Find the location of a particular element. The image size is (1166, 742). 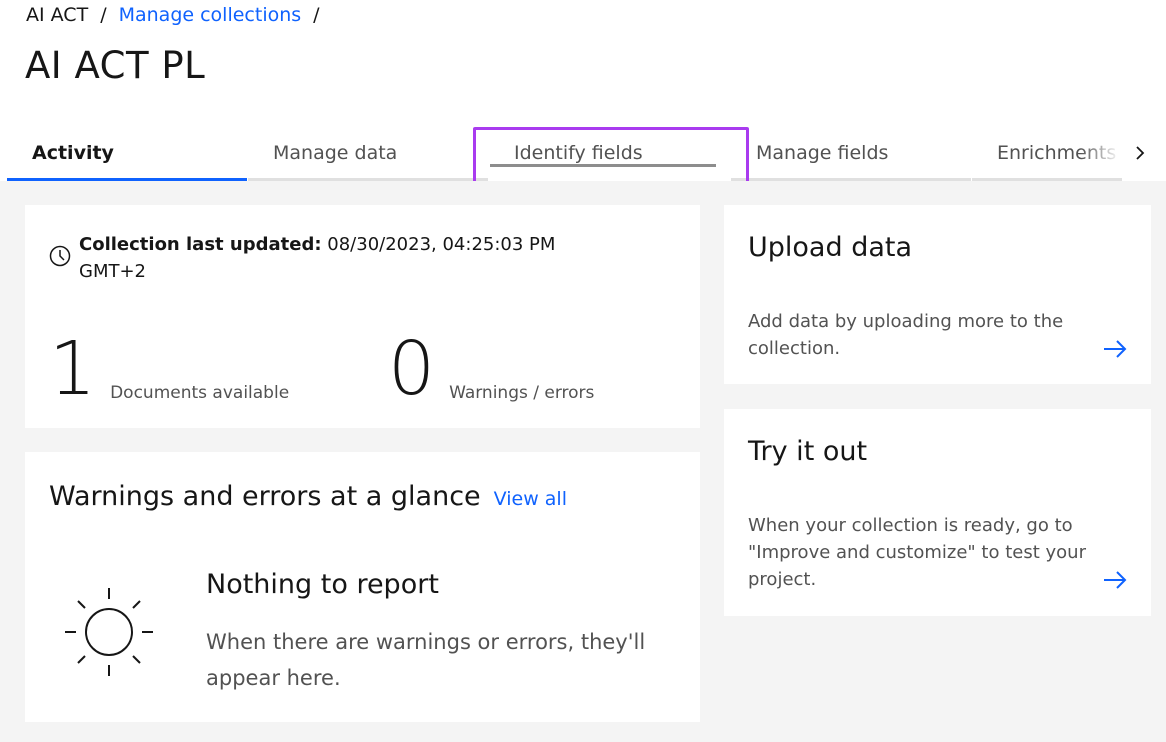

last-updated-label: Collection last updated: is located at coordinates (200, 244).